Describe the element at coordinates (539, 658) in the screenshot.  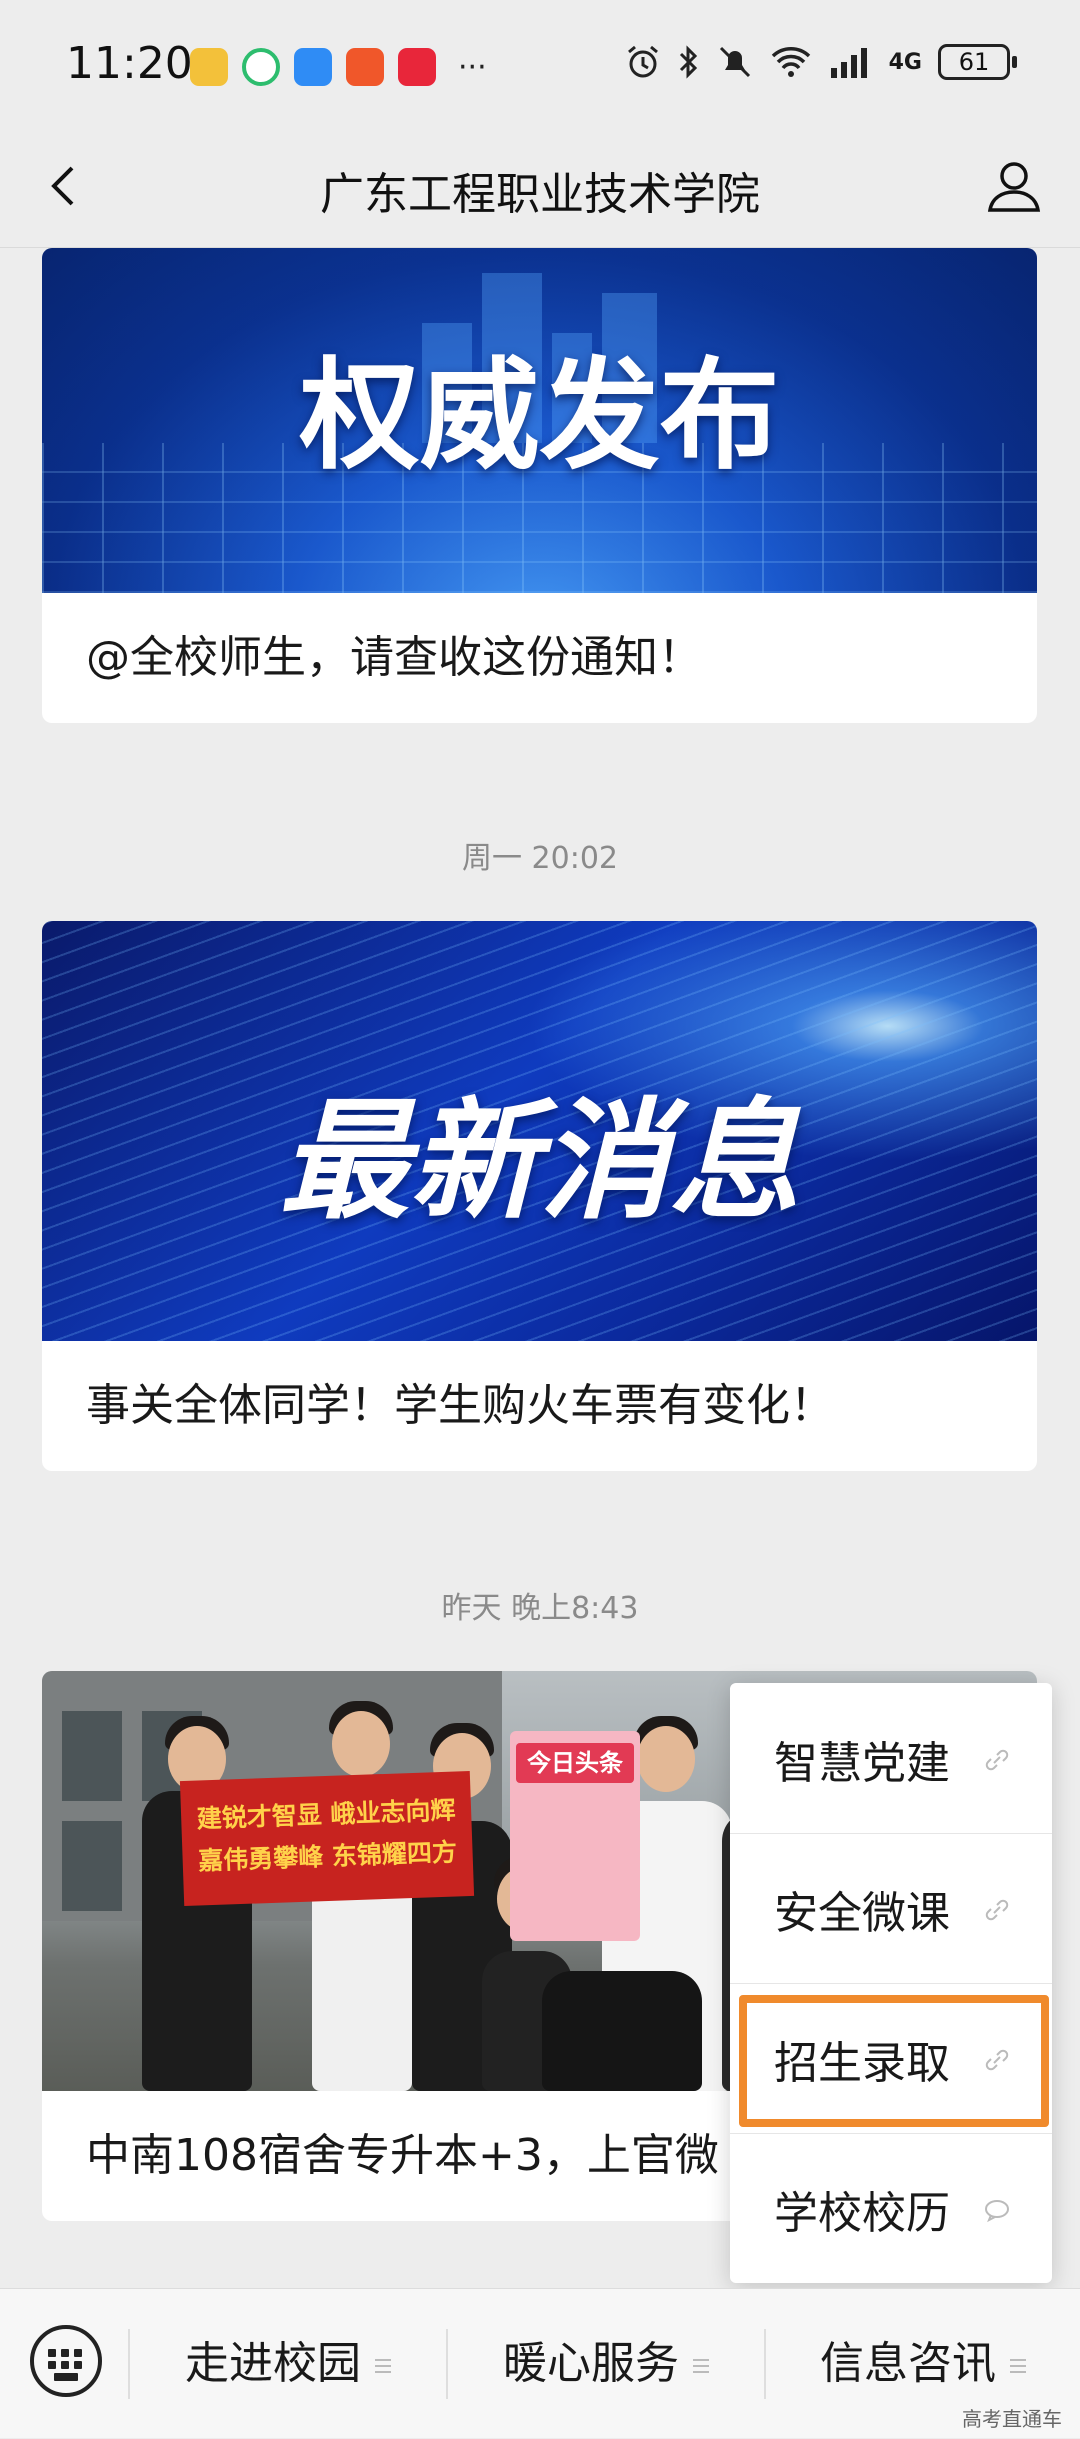
I see `article-caption: @全校师生，请查收这份通知！` at that location.